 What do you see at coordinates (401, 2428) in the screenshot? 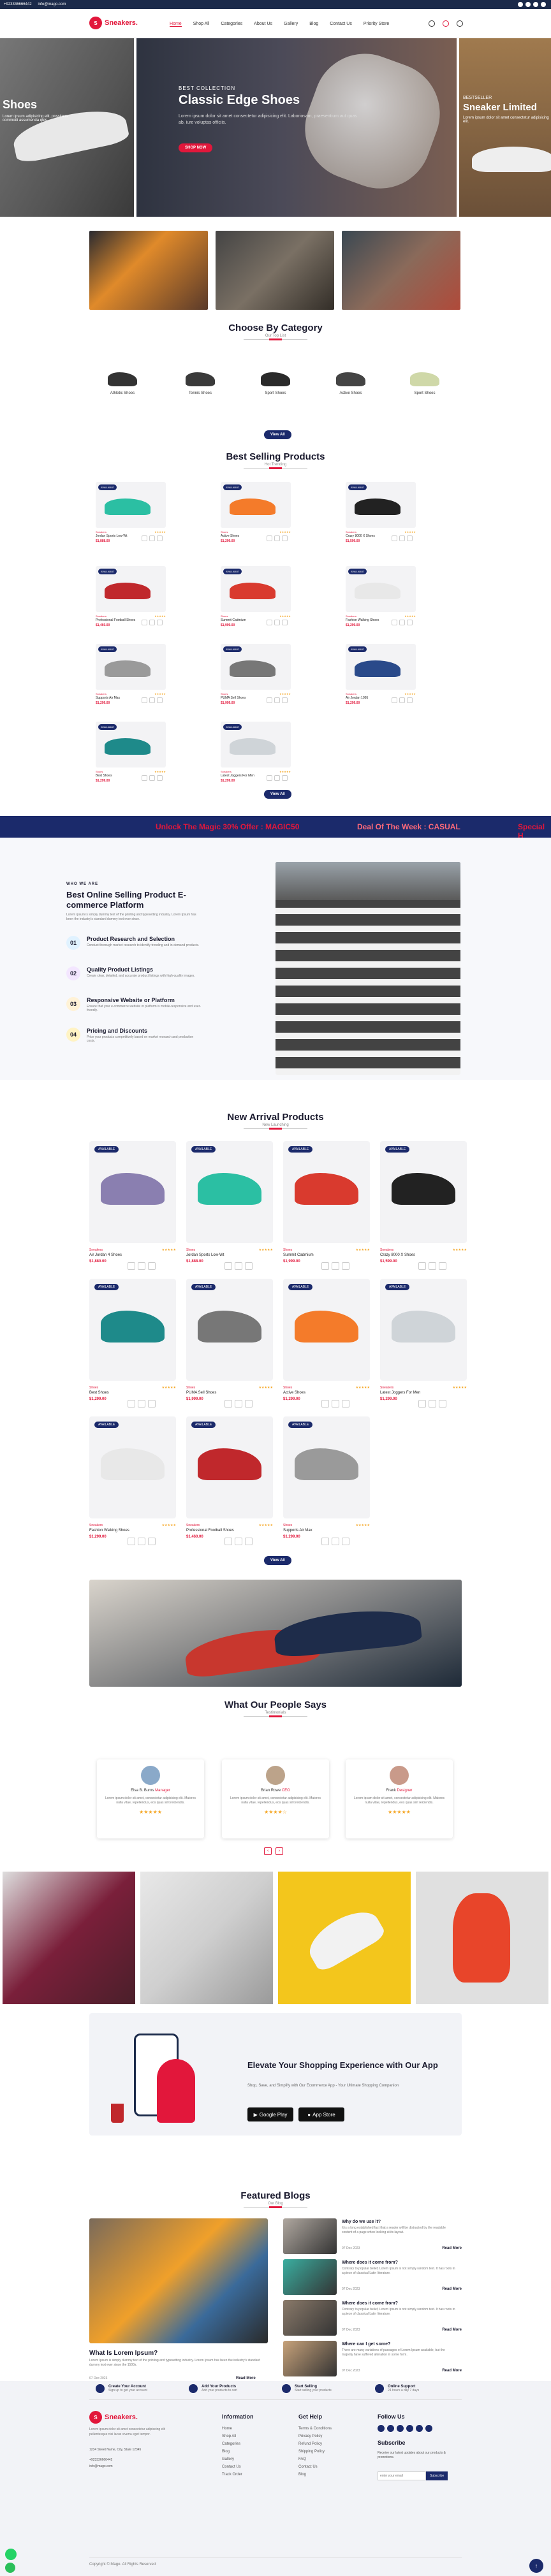
I see `instagram-icon` at bounding box center [401, 2428].